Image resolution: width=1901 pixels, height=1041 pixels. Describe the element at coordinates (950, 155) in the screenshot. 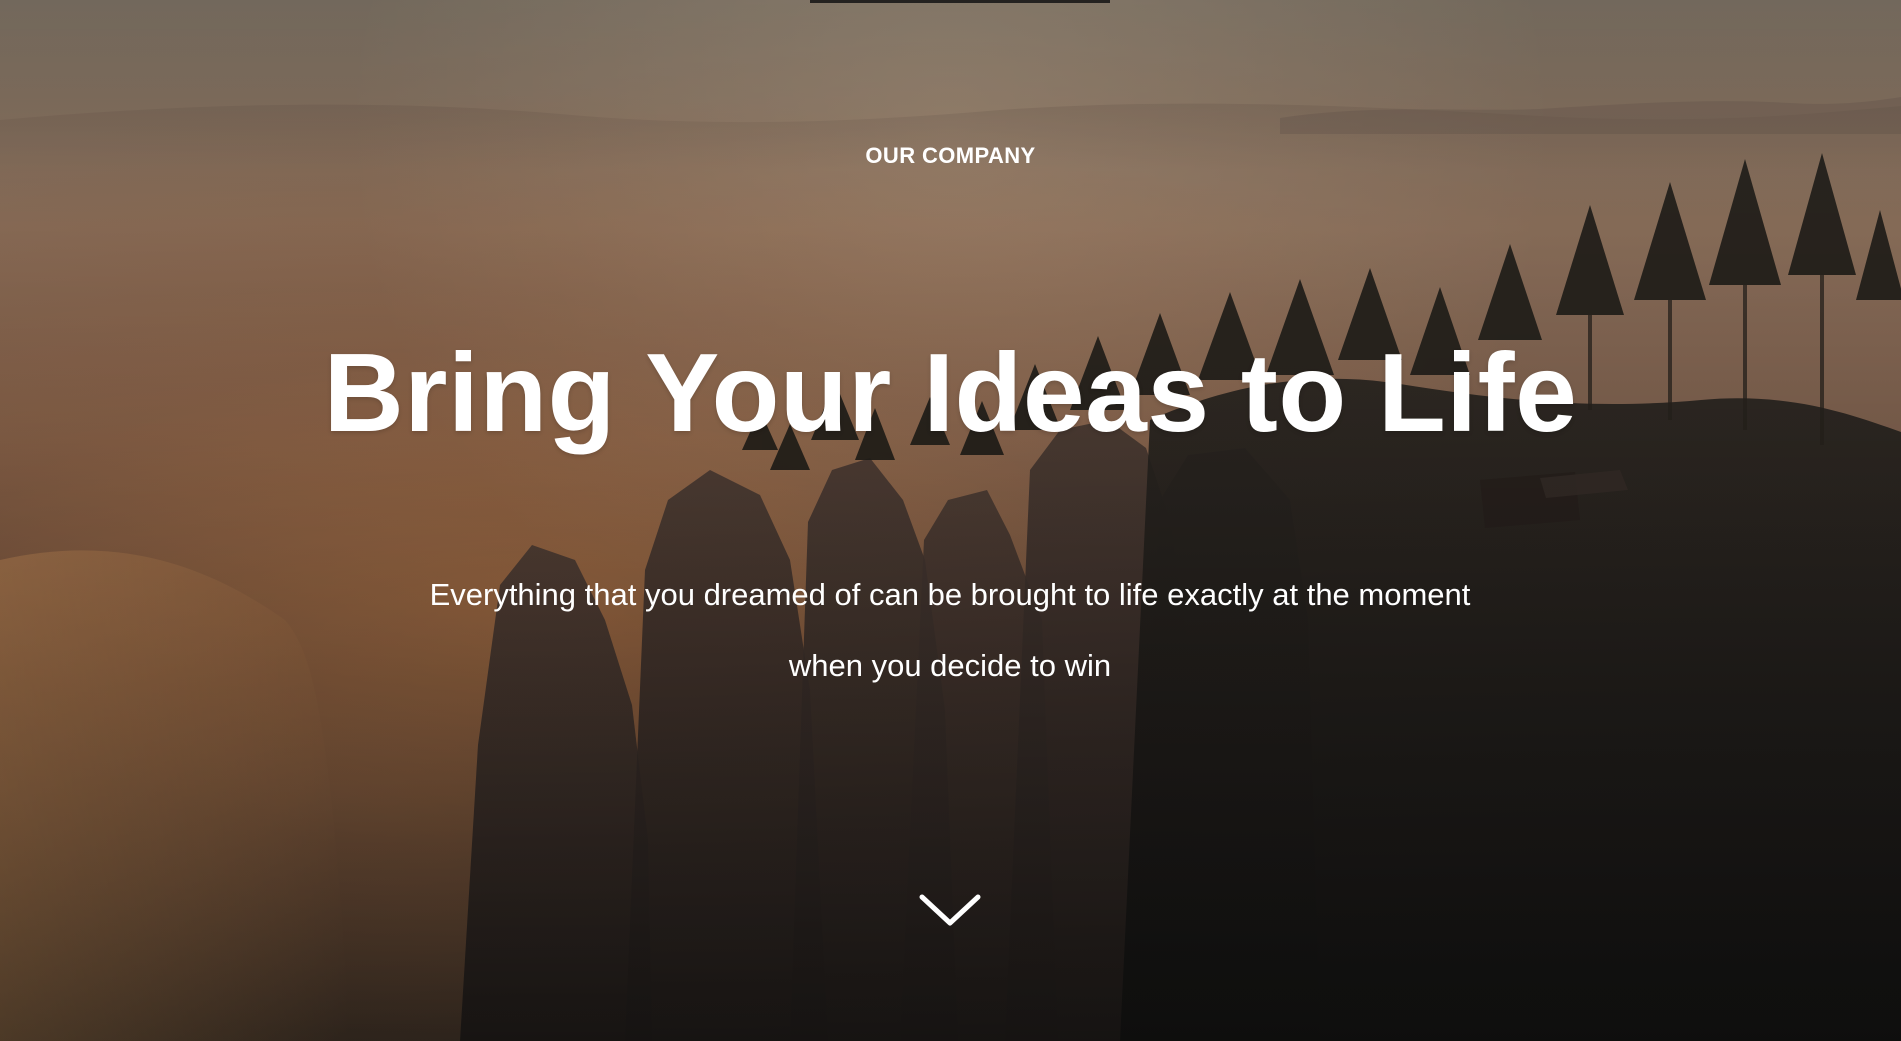

I see `eyebrow-label: OUR COMPANY` at that location.